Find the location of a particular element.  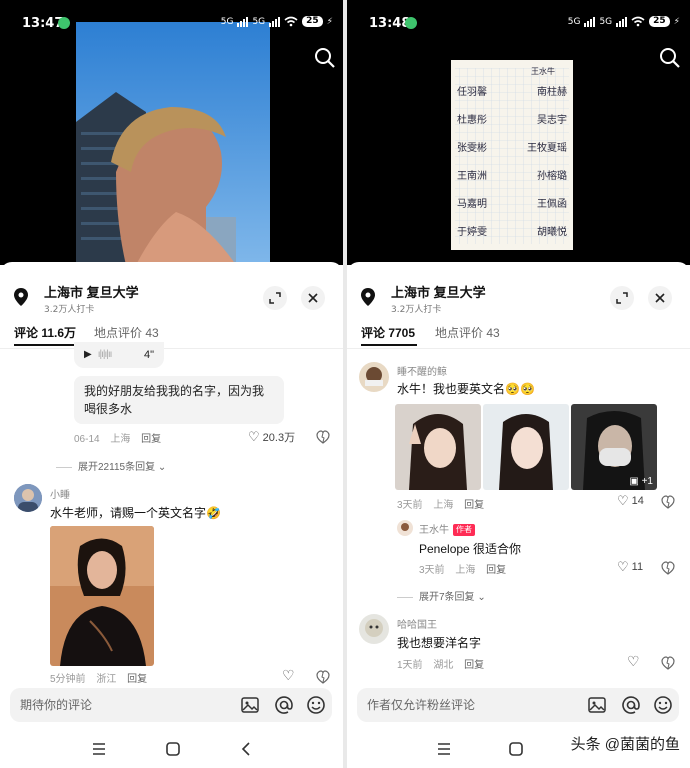

comment-meta-right-1: 3天前 上海 回复 is located at coordinates (444, 503).